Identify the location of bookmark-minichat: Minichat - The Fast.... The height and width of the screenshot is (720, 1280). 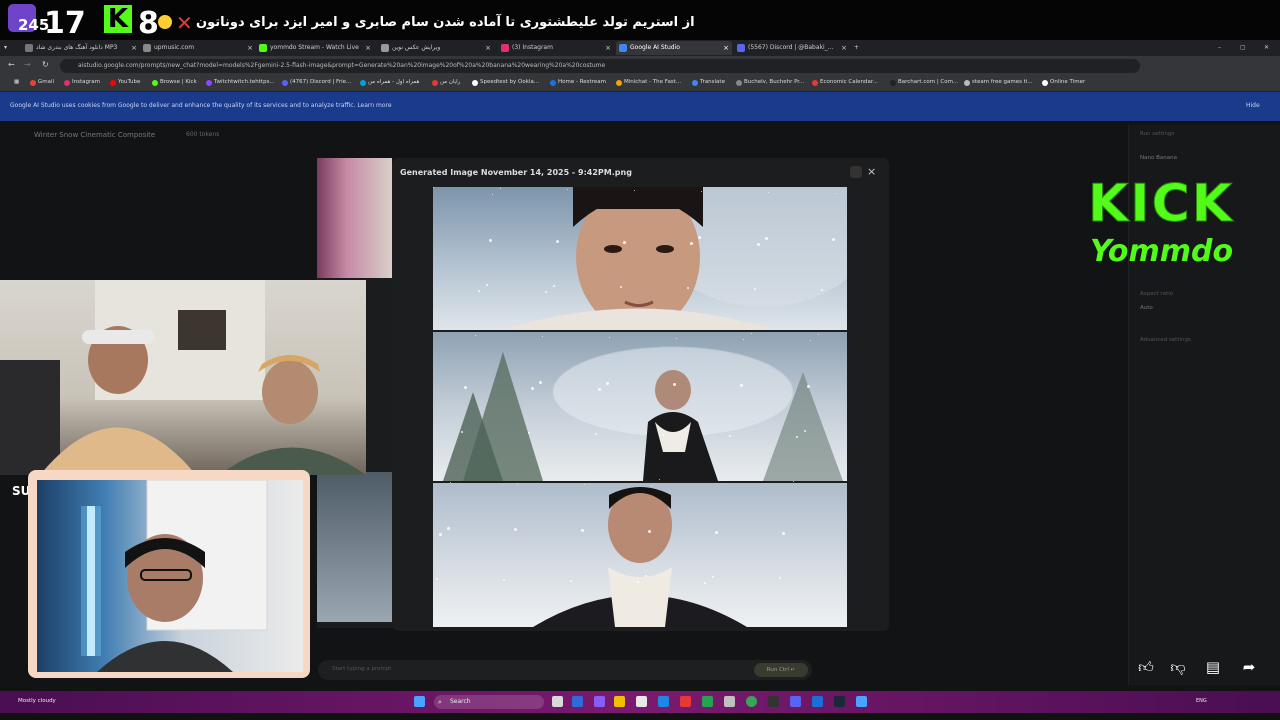
(648, 82).